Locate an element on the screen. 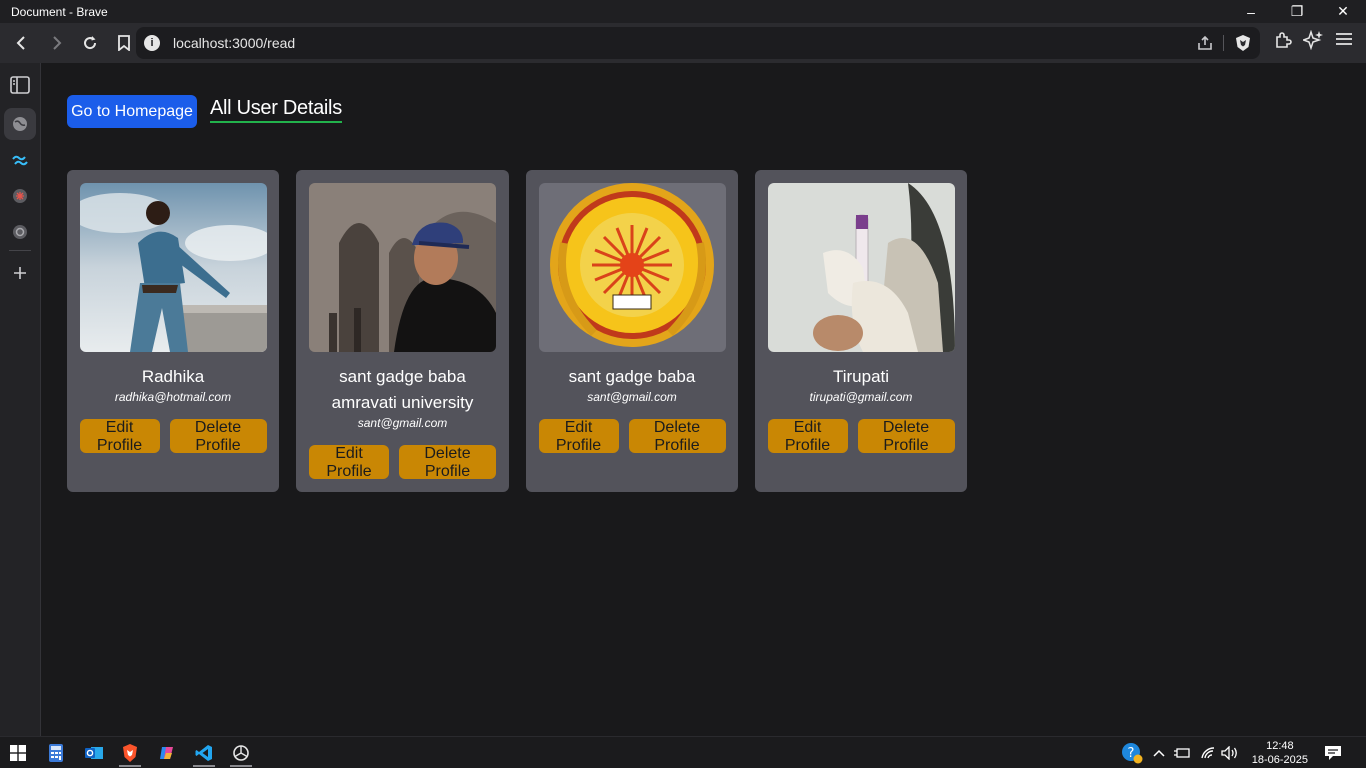  forward-arrow-icon is located at coordinates (57, 43).